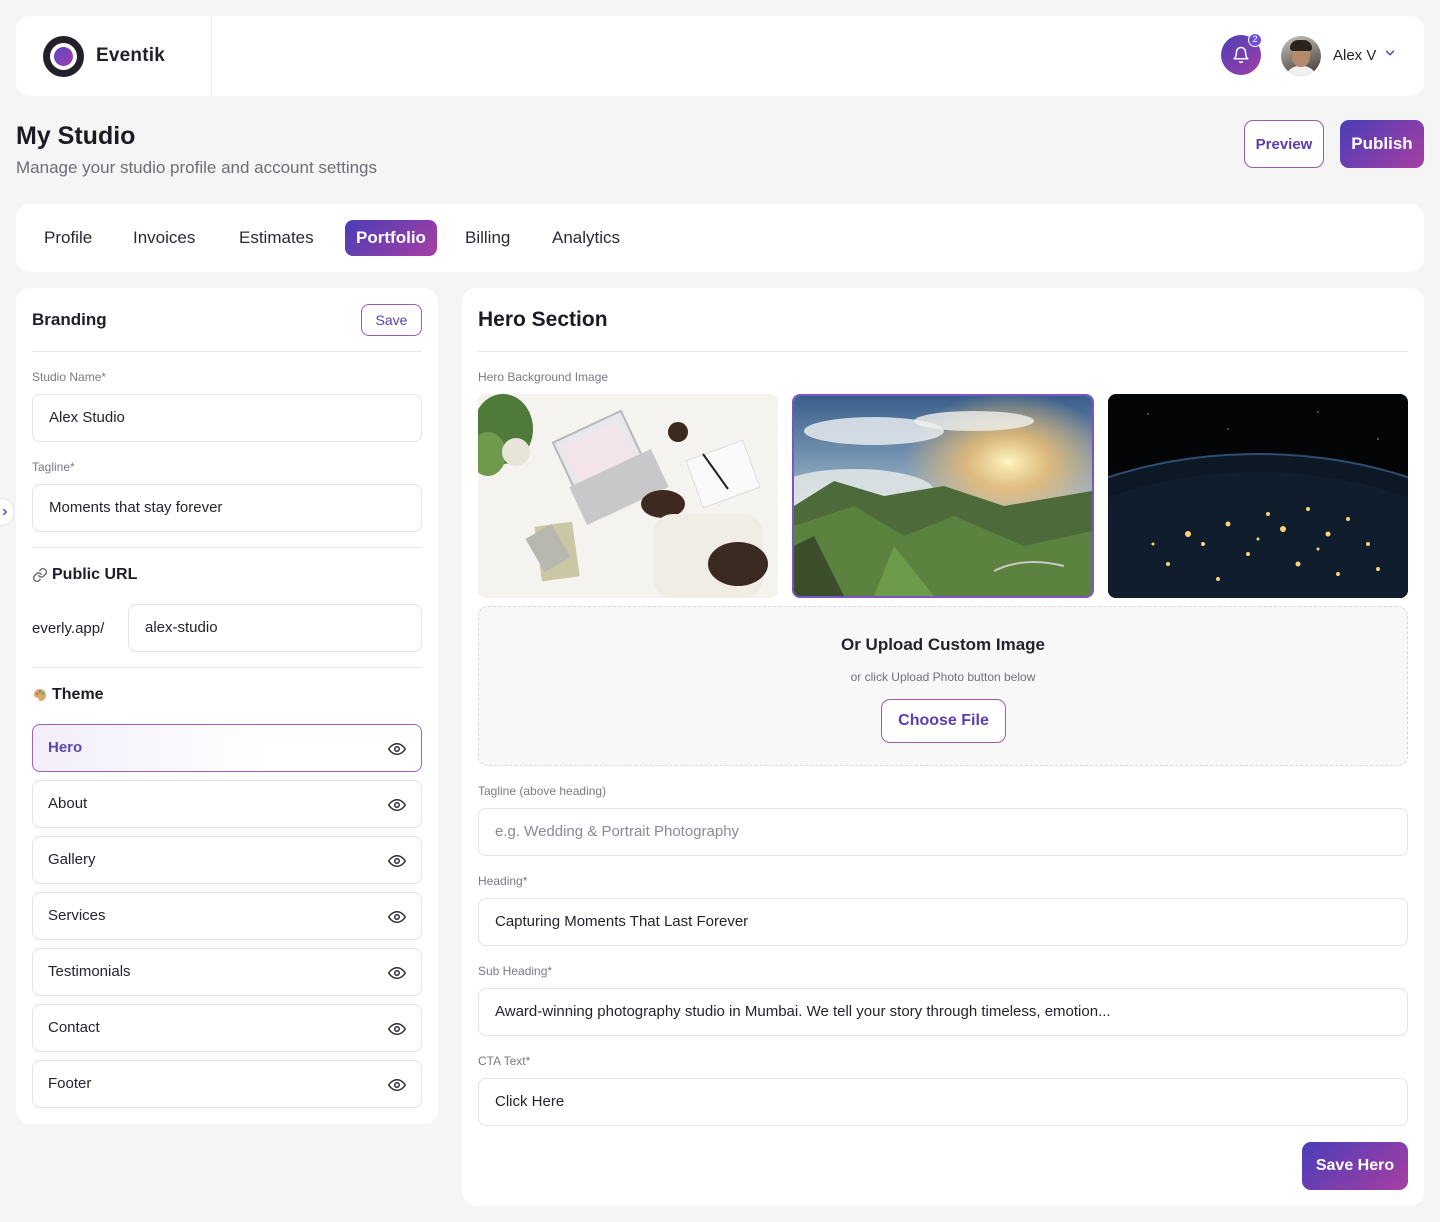  I want to click on hero-bg-image-label: Hero Background Image, so click(543, 377).